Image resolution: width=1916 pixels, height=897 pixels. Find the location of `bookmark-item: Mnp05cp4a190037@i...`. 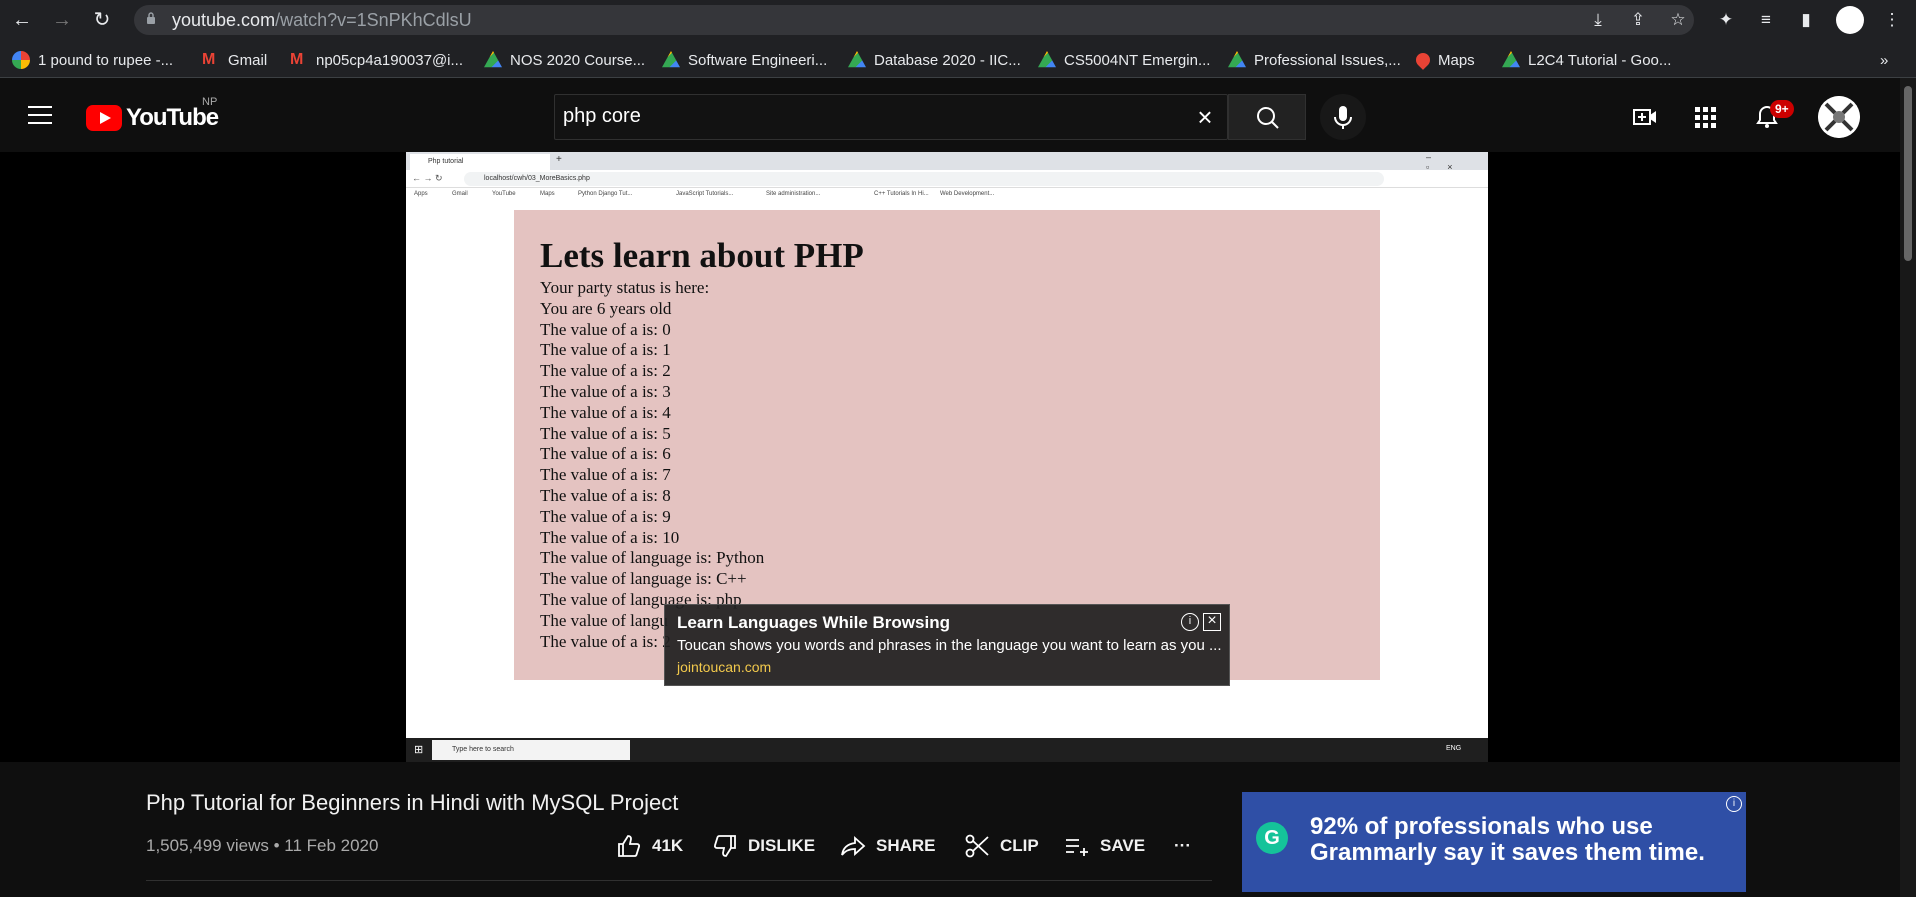

bookmark-item: Mnp05cp4a190037@i... is located at coordinates (376, 60).